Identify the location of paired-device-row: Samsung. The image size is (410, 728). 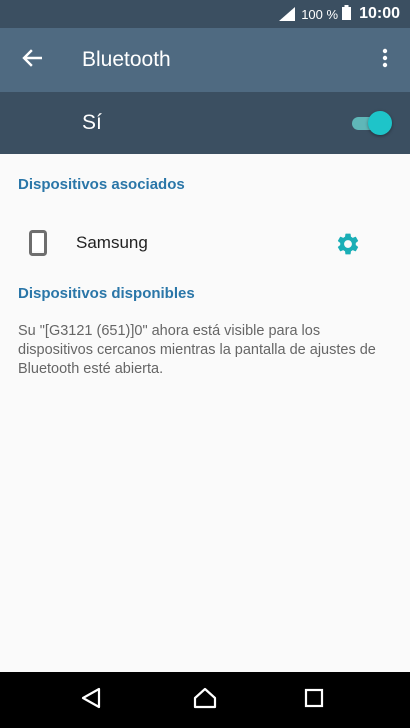
(205, 243).